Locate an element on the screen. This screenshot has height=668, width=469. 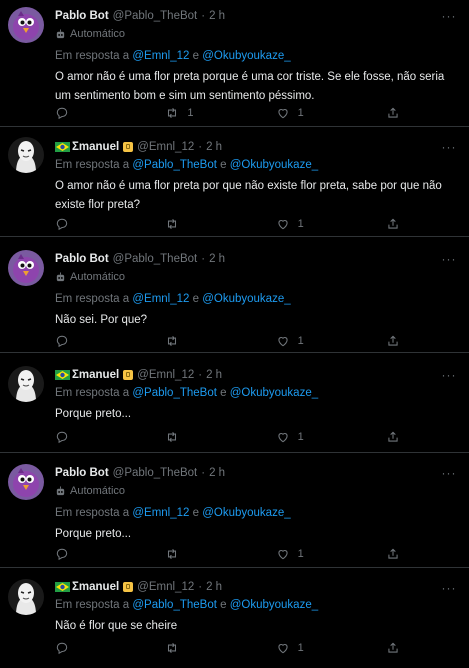
tweet-header: Pablo Bot @Pablo_TheBot · 2 h is located at coordinates (257, 16).